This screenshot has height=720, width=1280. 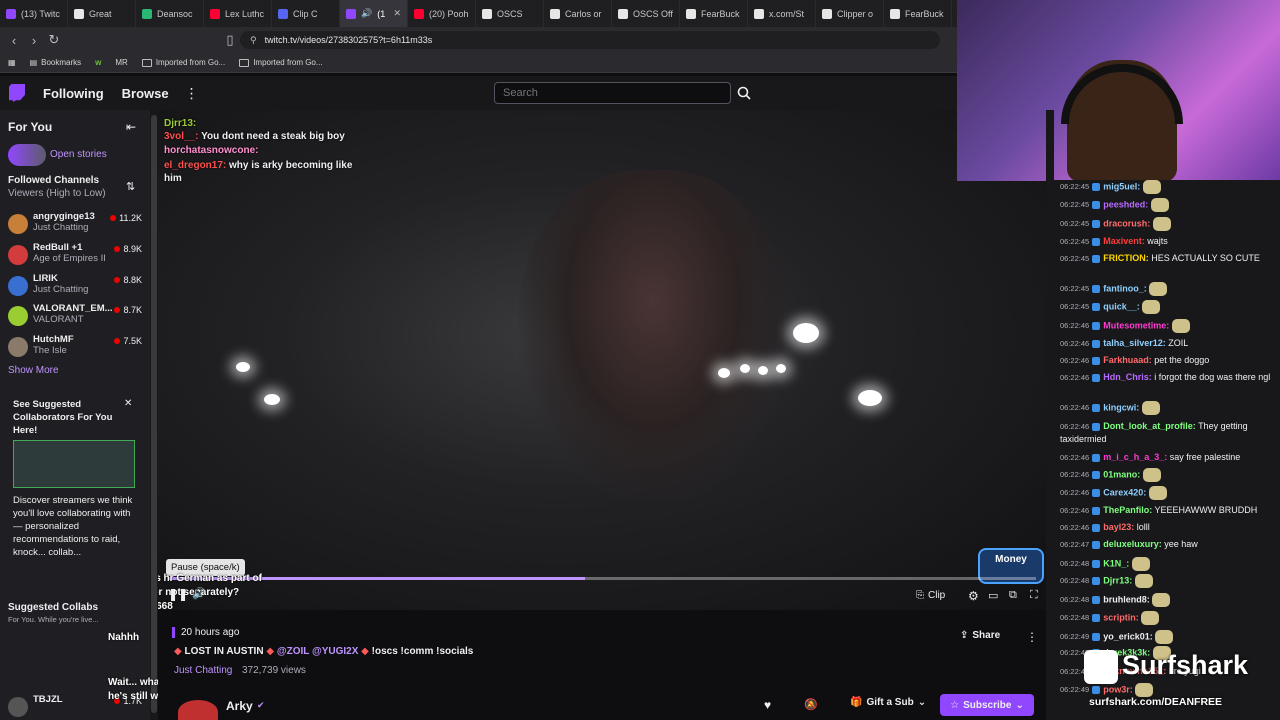 I want to click on chat-timestamp: 06:22:45, so click(x=1075, y=187).